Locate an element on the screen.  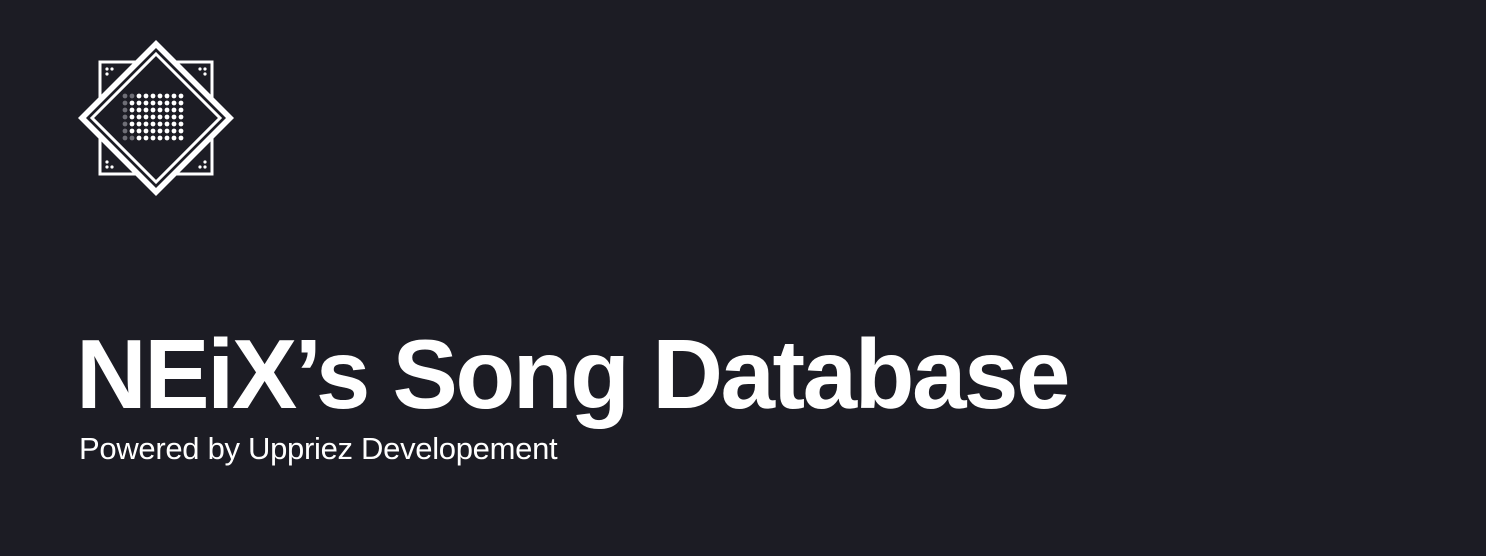
page-title: NEiX’s Song Database is located at coordinates (573, 374).